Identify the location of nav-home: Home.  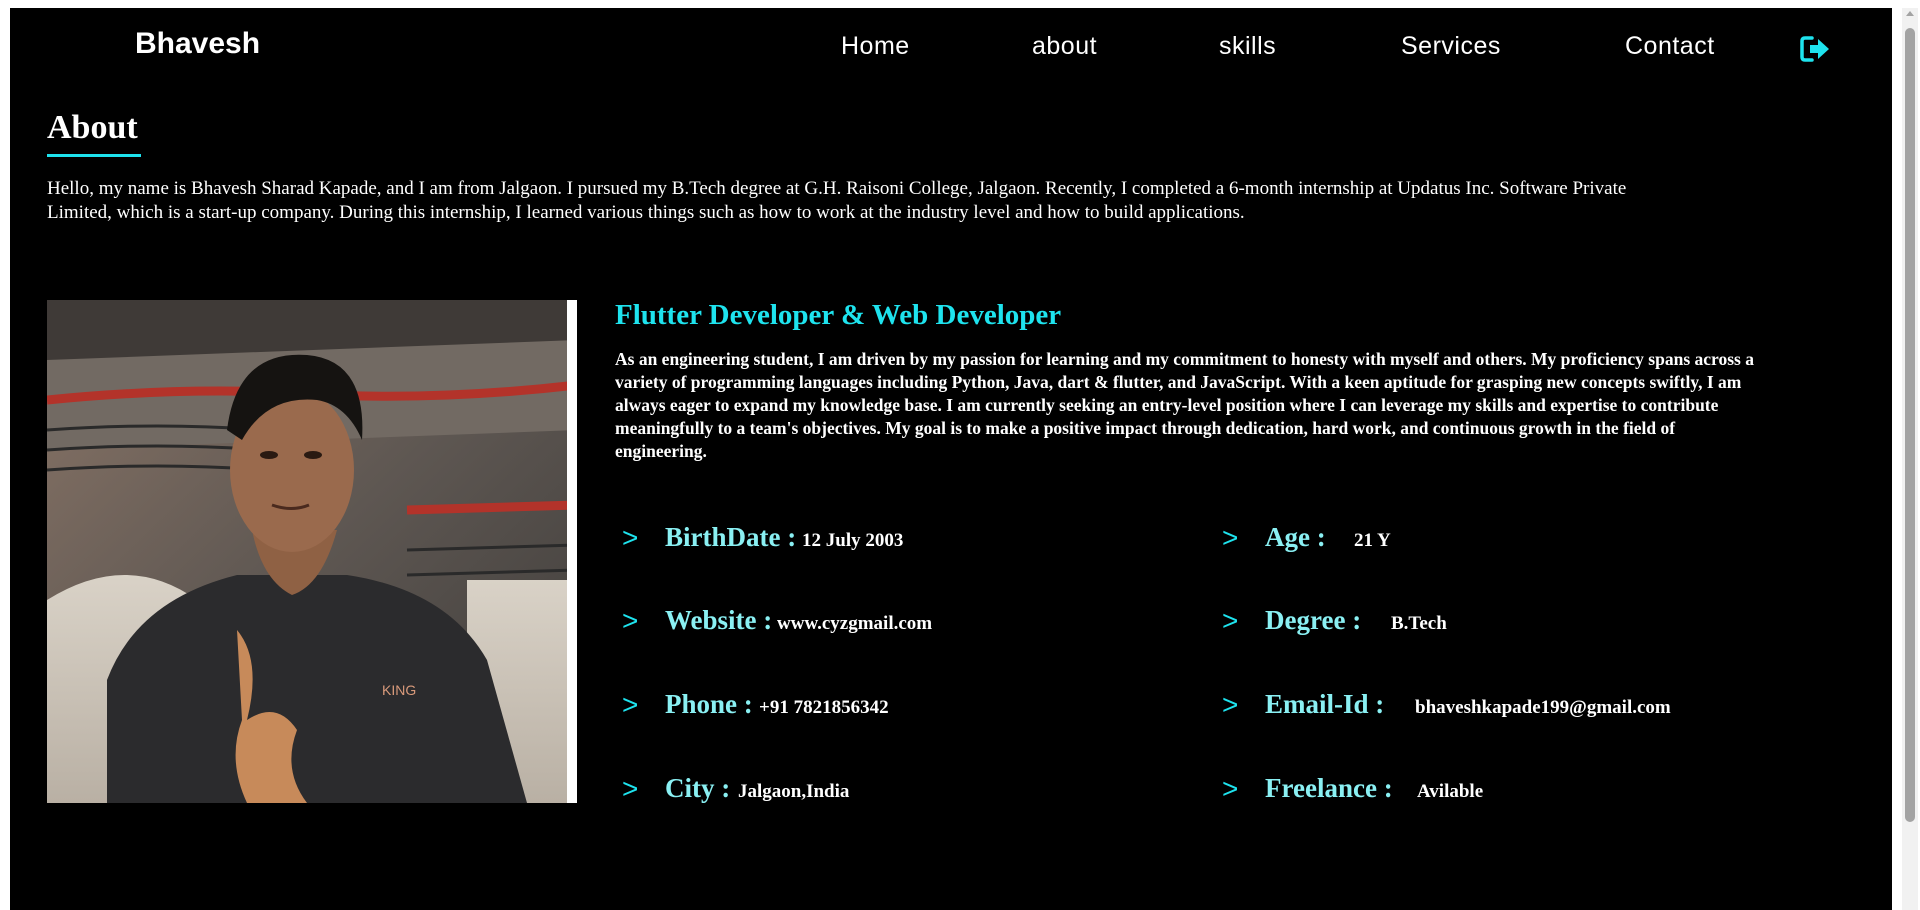
(875, 46).